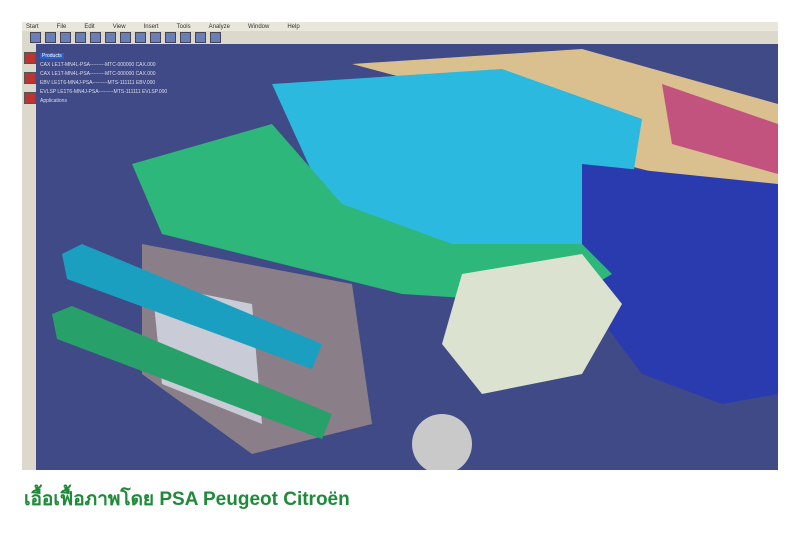  Describe the element at coordinates (442, 442) in the screenshot. I see `brake-disc` at that location.